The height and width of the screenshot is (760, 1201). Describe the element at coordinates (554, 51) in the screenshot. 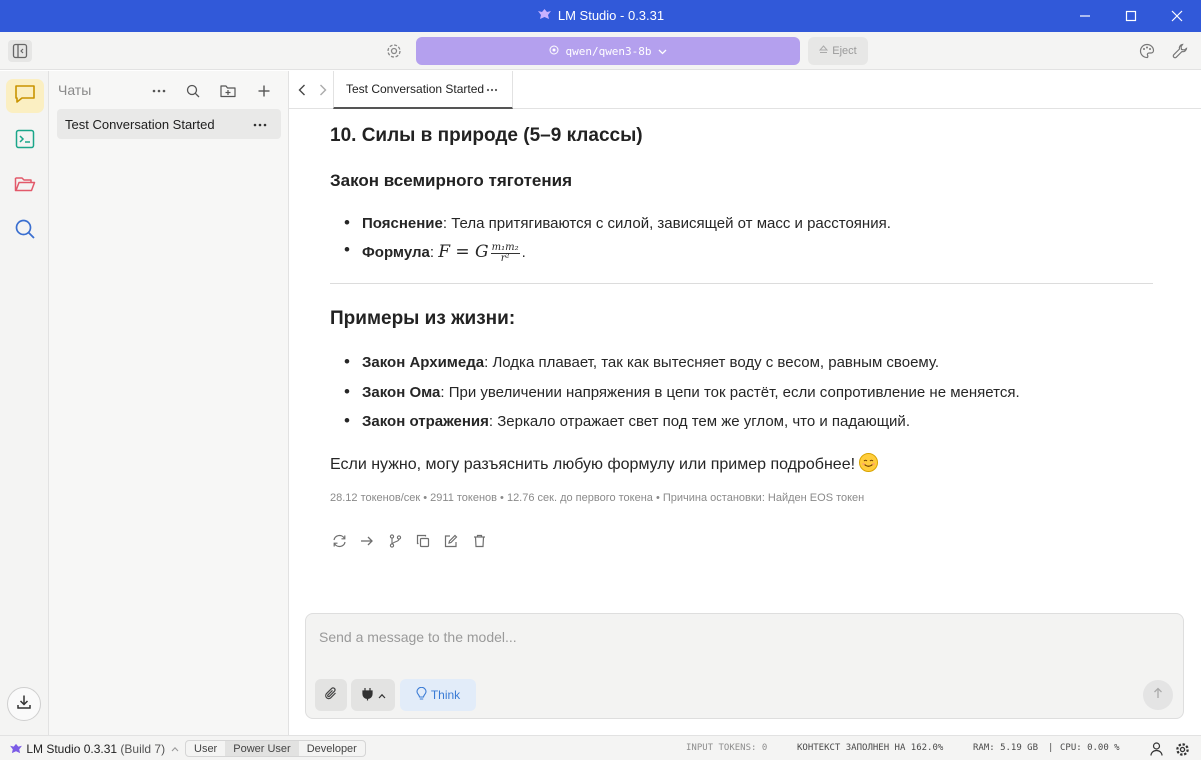

I see `model-icon` at that location.